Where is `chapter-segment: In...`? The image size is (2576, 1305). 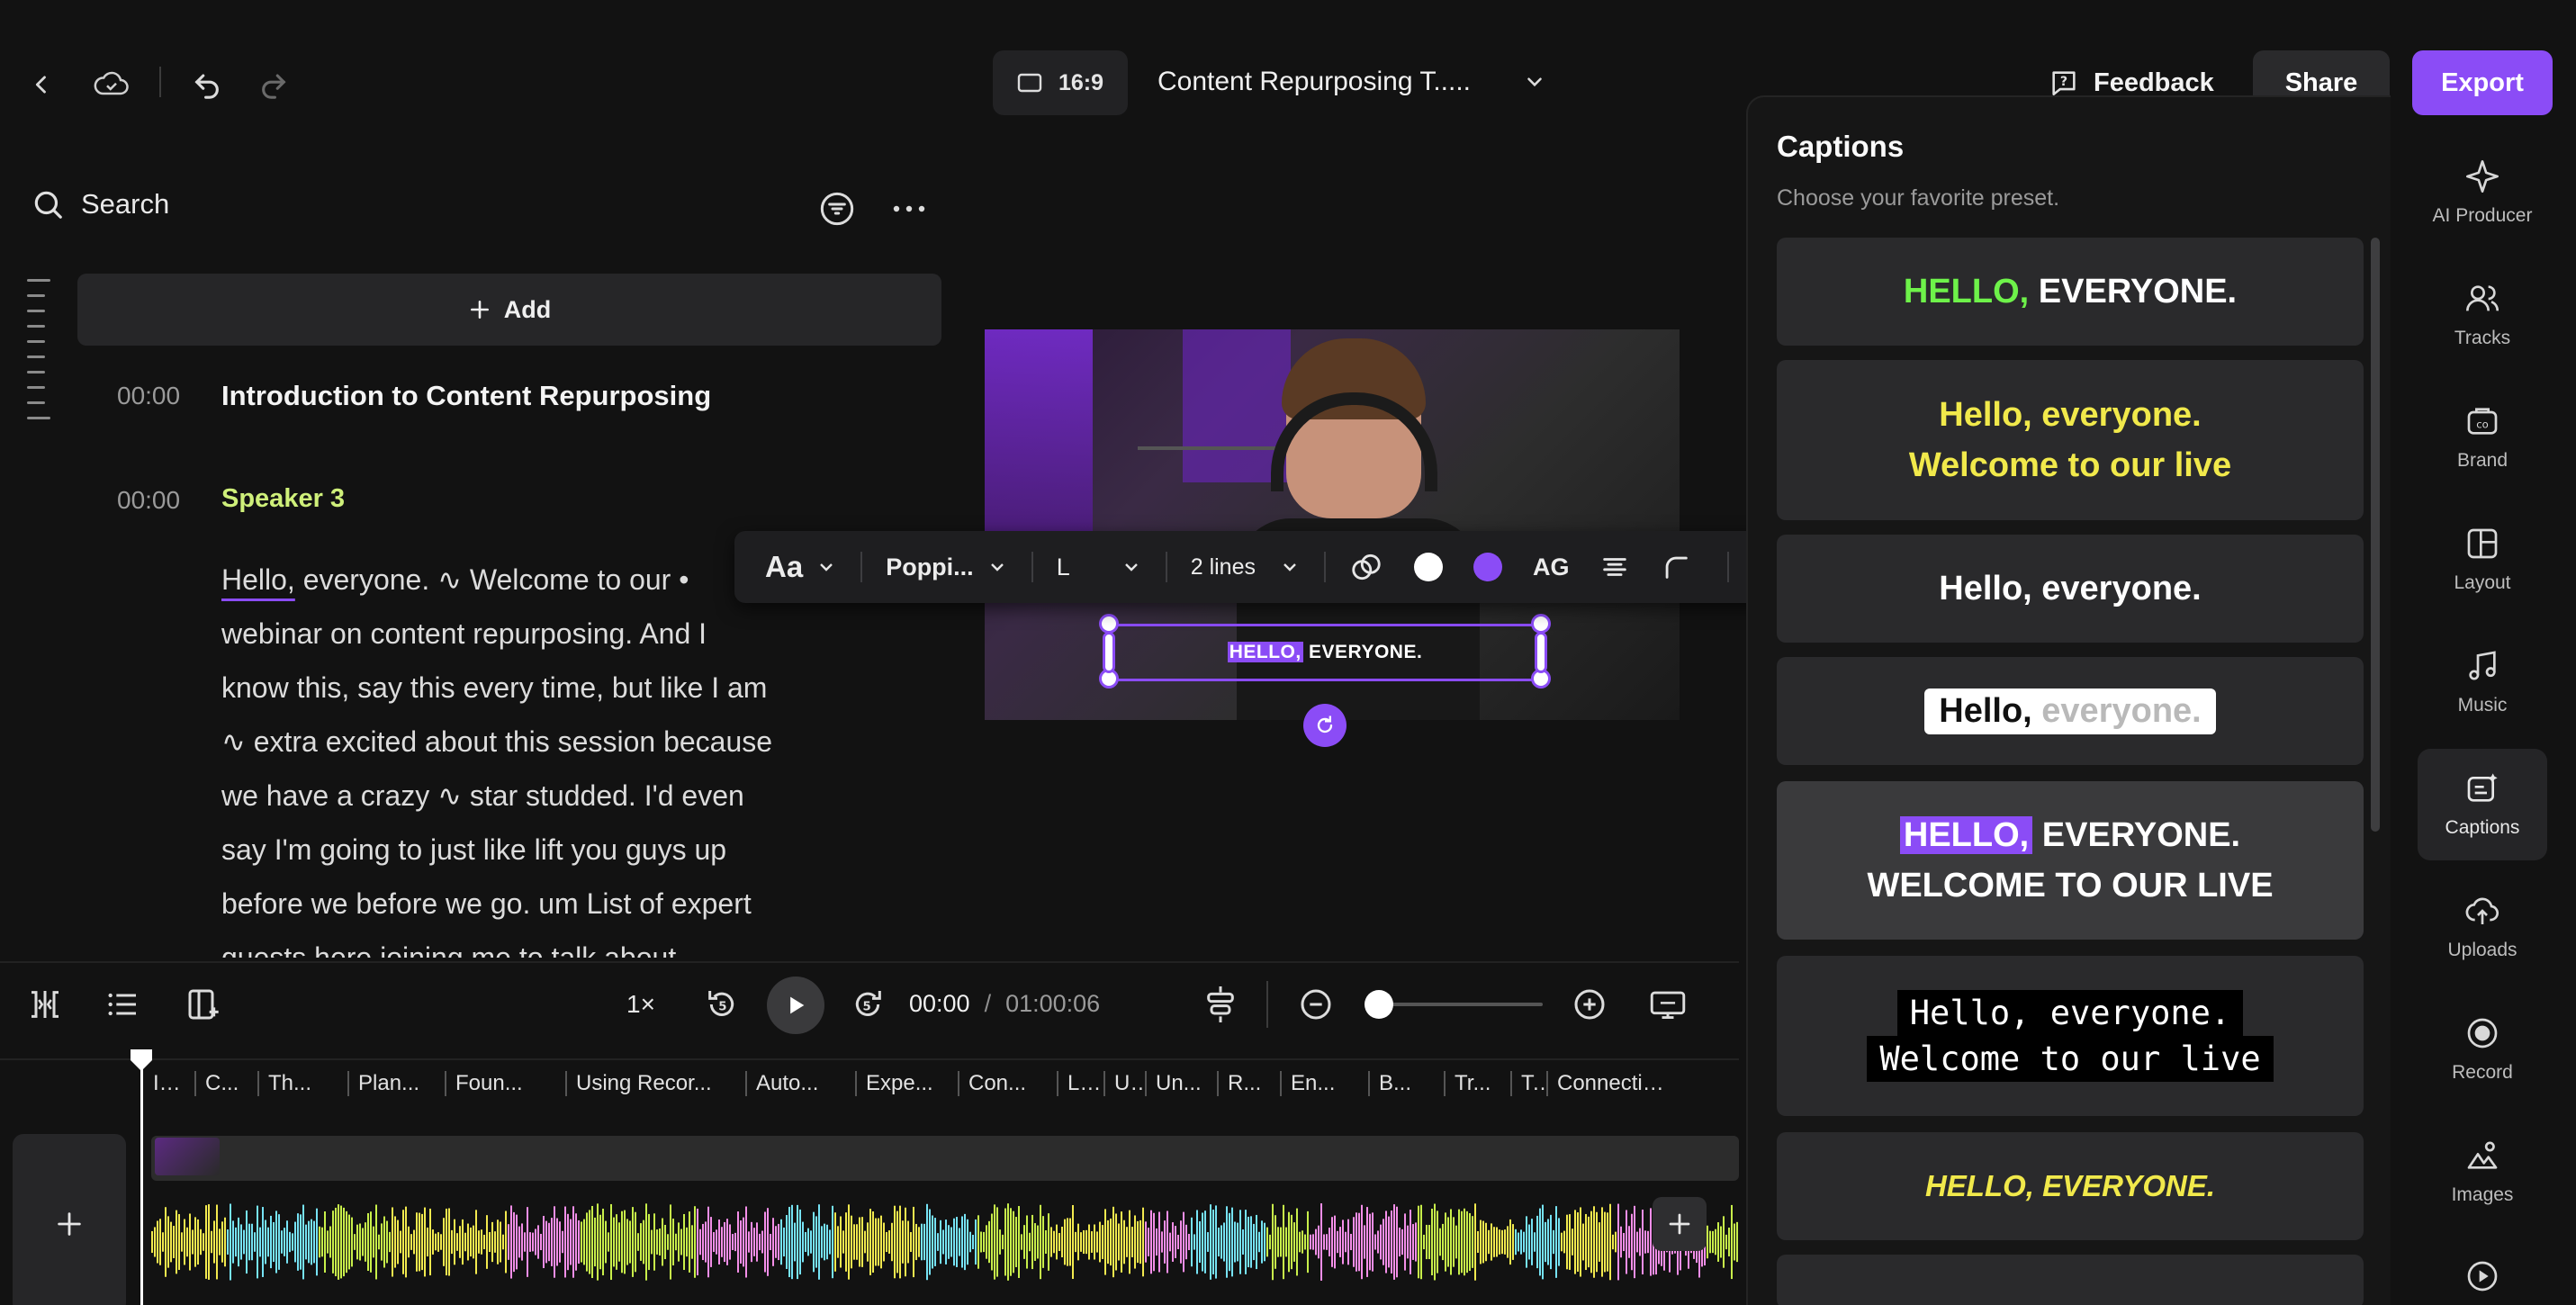
chapter-segment: In... is located at coordinates (169, 1083).